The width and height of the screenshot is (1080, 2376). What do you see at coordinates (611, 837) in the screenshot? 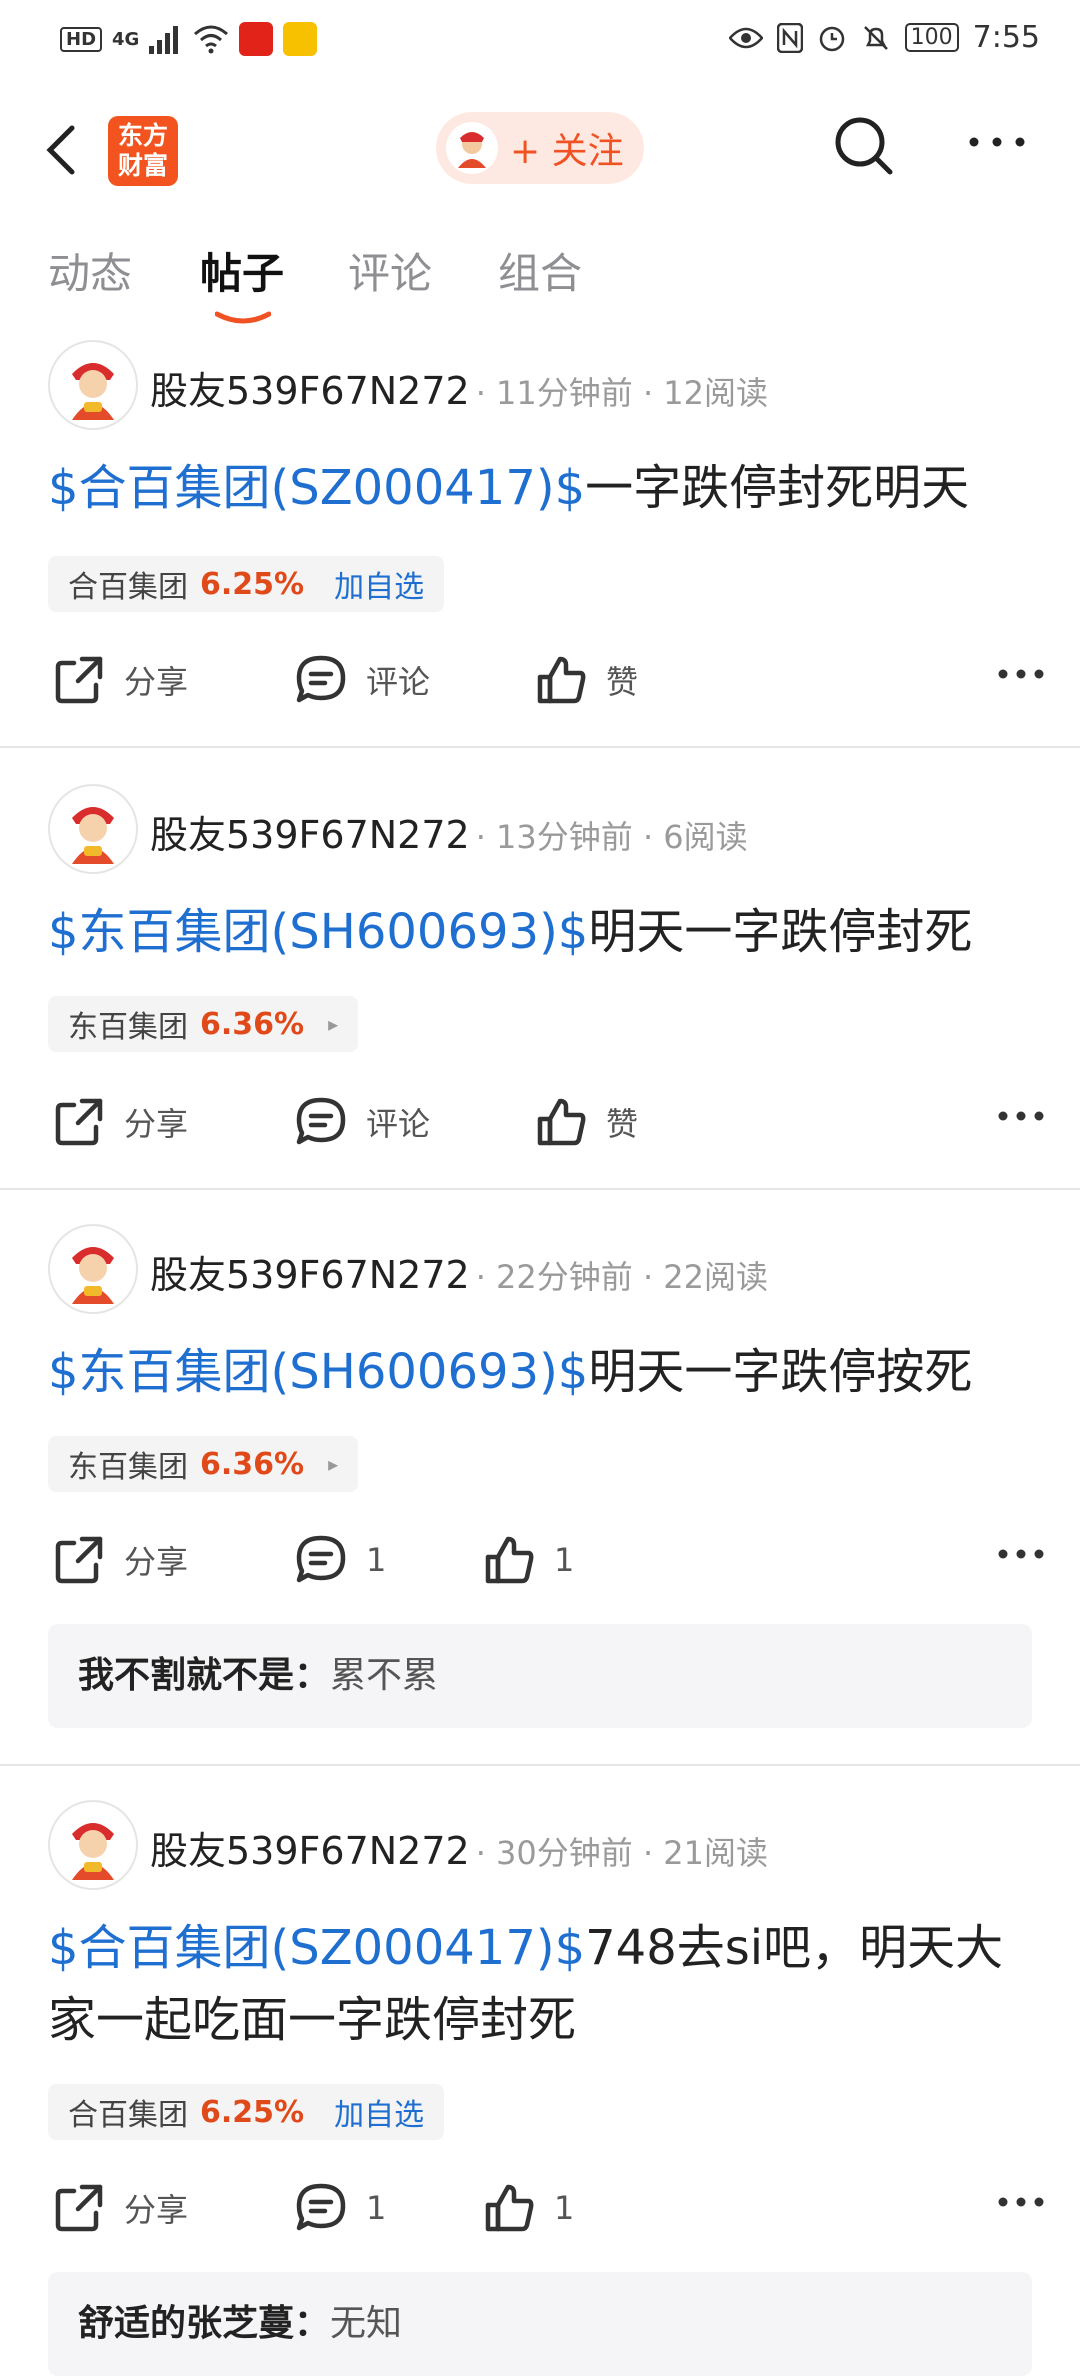
I see `post-info: · 13分钟前 · 6阅读` at bounding box center [611, 837].